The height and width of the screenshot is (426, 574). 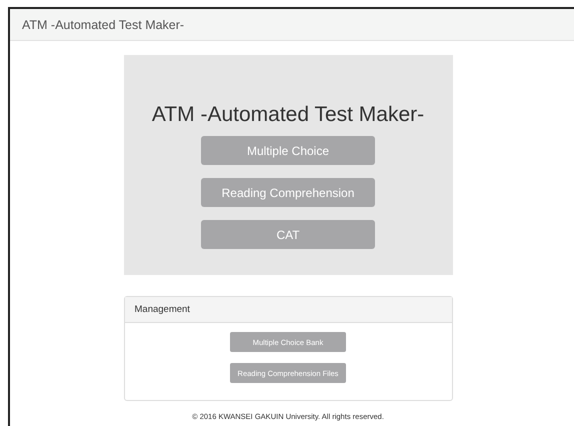 I want to click on hero-title: ATM -Automated Test Maker-, so click(x=288, y=115).